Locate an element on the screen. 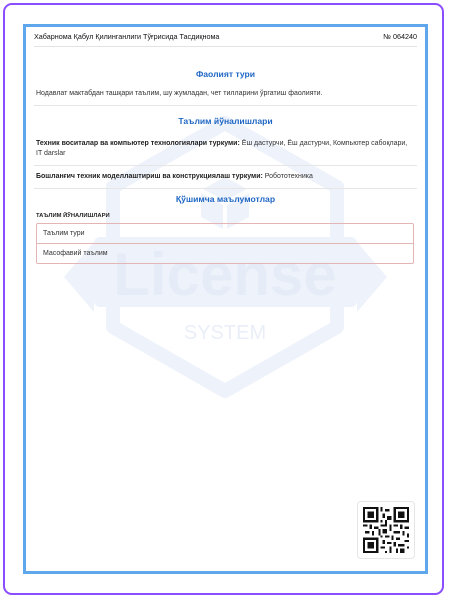 This screenshot has width=450, height=600. watermark-sub: SYSTEM is located at coordinates (225, 333).